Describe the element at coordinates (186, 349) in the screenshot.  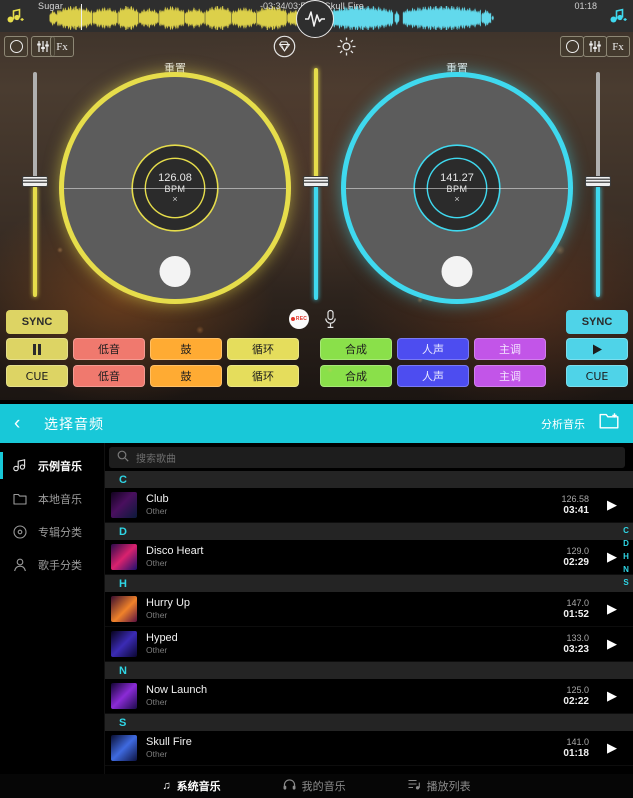
I see `pad-drums-left-1: 鼓` at that location.